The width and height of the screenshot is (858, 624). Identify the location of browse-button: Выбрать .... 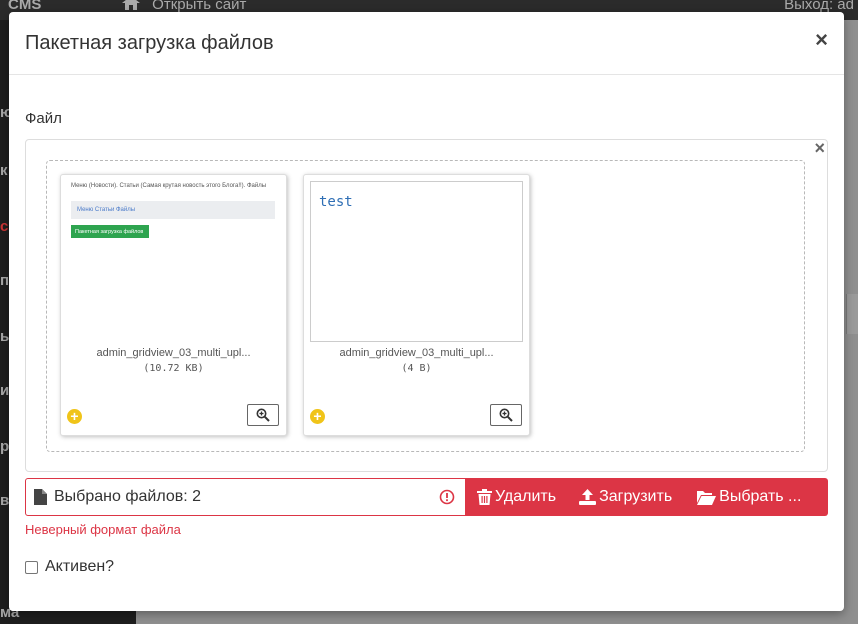
(749, 497).